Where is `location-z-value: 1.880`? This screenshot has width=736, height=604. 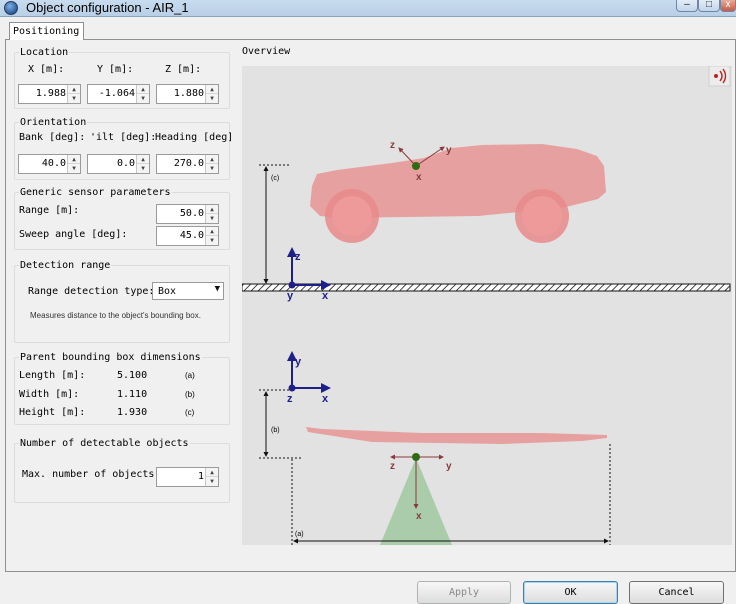
location-z-value: 1.880 is located at coordinates (188, 93).